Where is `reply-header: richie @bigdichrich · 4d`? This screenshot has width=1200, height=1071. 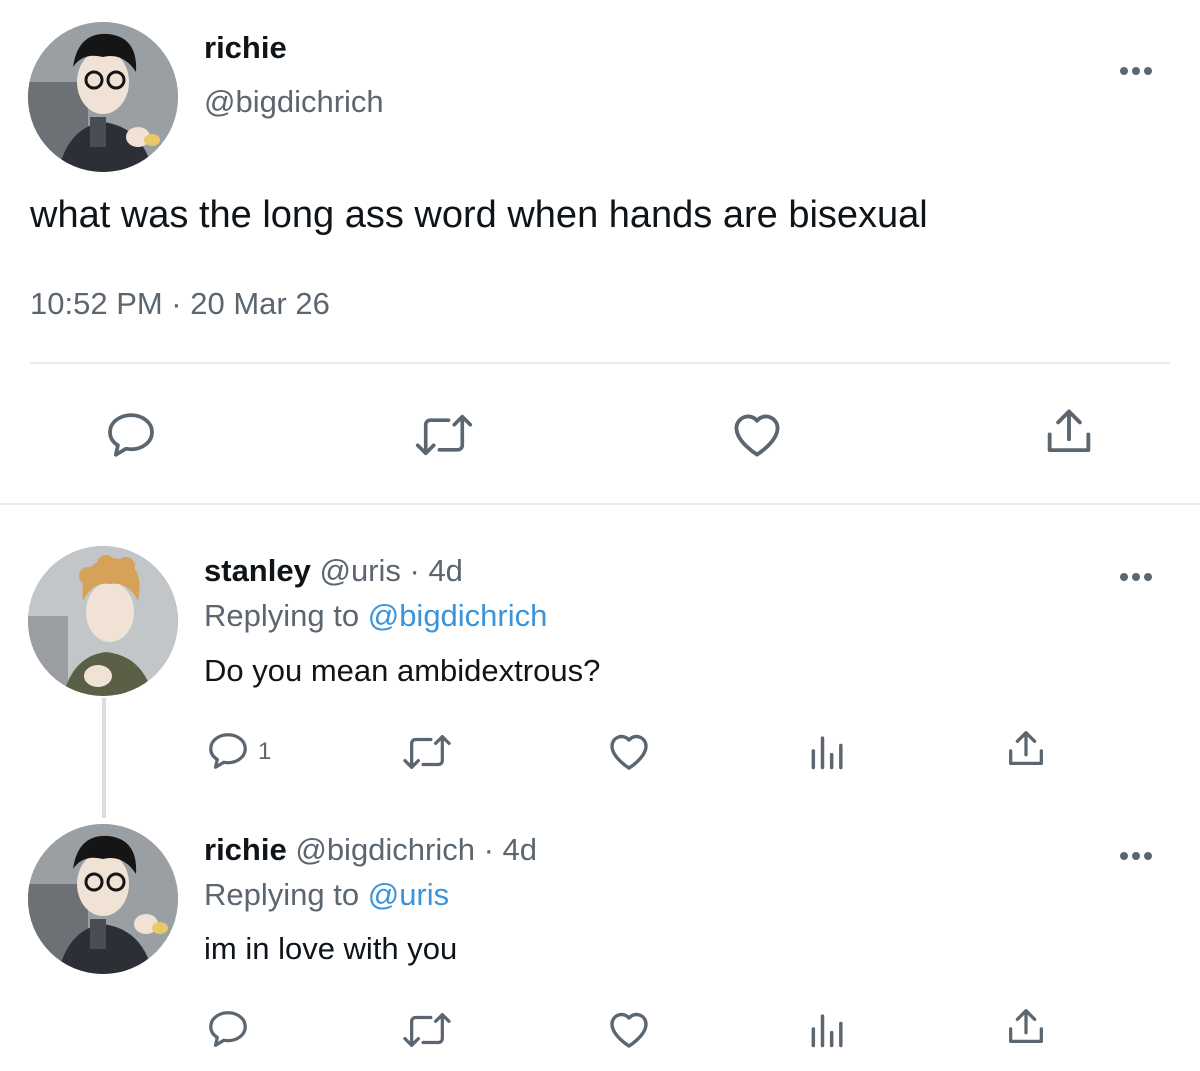
reply-header: richie @bigdichrich · 4d is located at coordinates (370, 850).